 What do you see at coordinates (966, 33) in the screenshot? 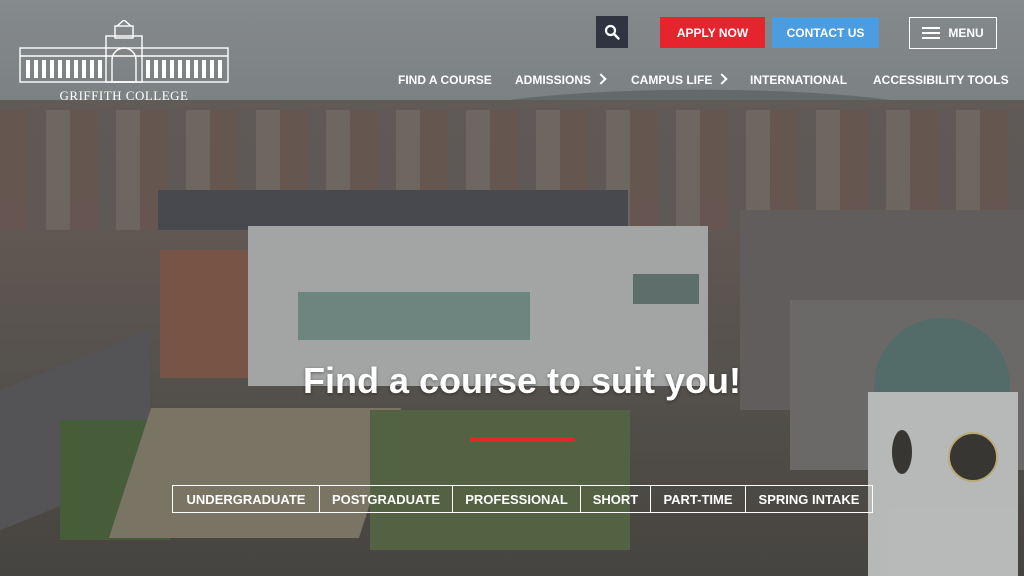
I see `menu-label: MENU` at bounding box center [966, 33].